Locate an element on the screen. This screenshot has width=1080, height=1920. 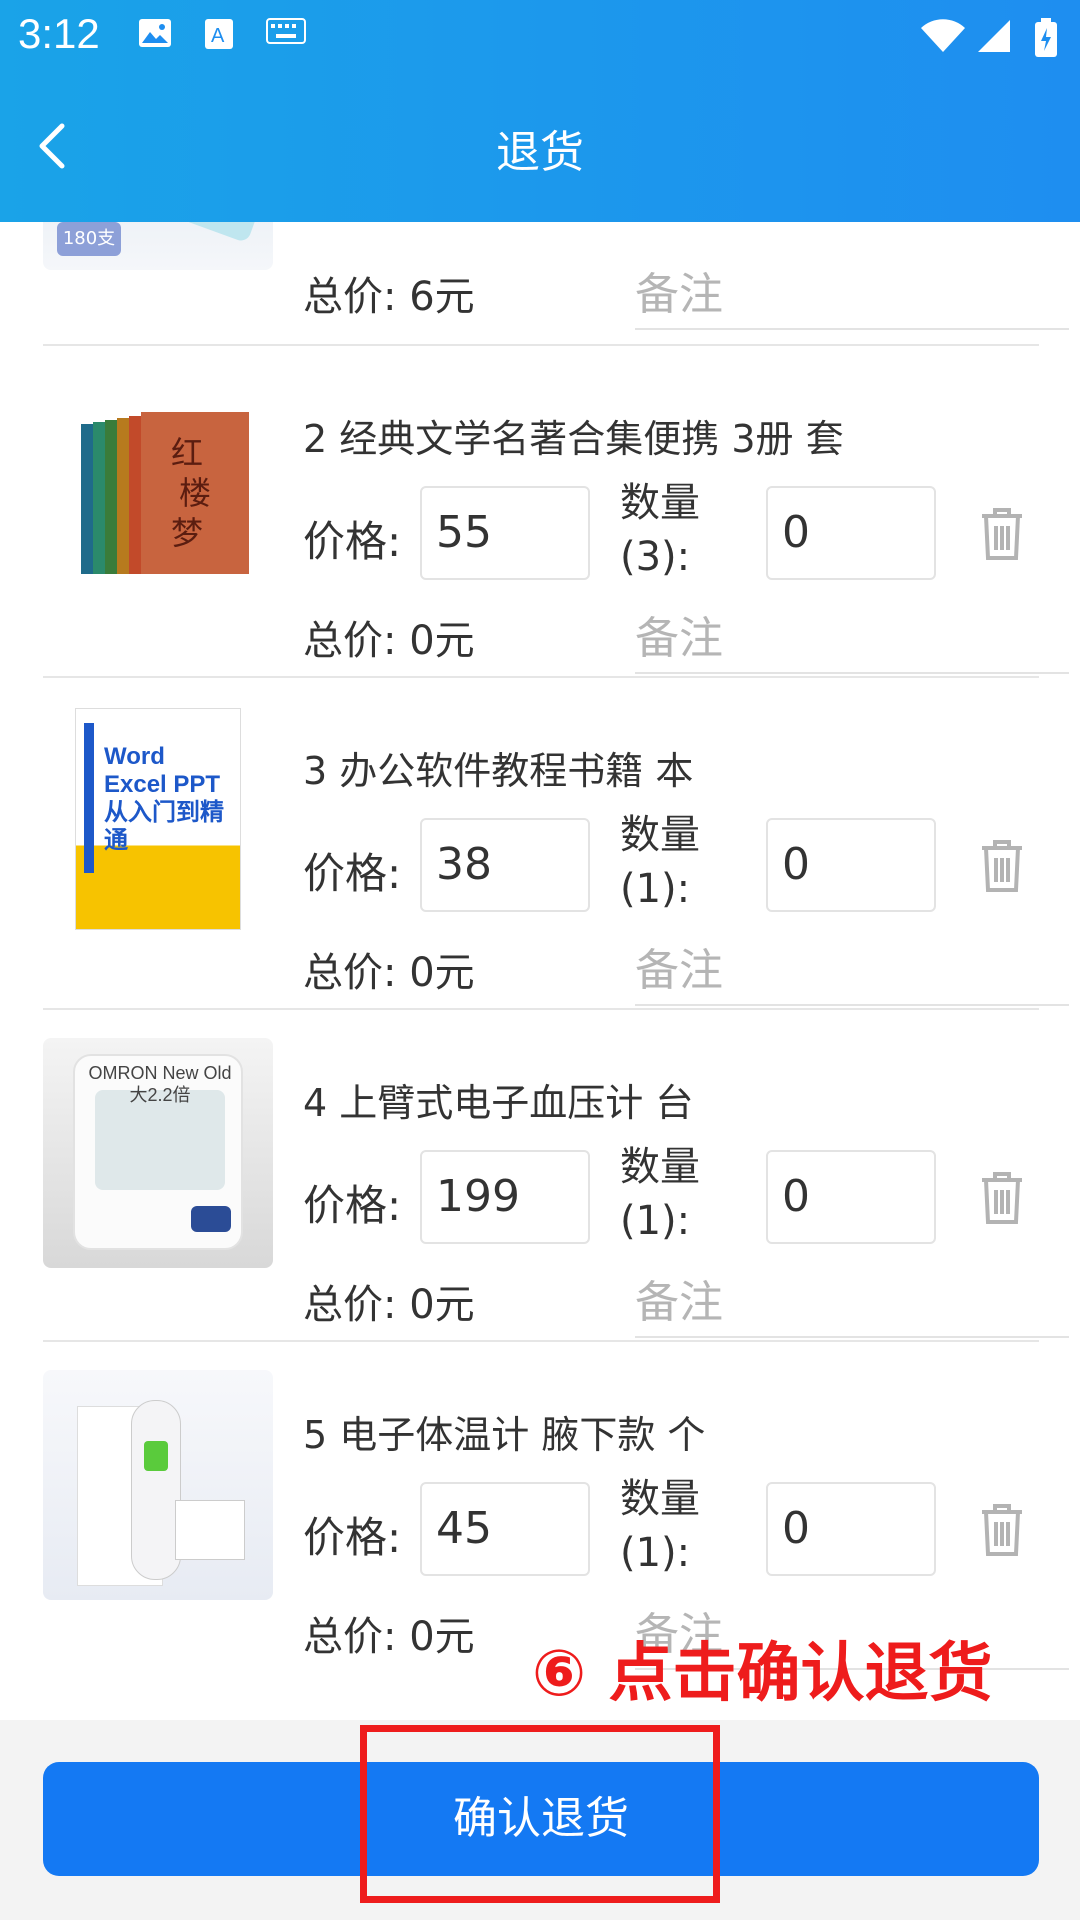
book-cover-text: Word Excel PPT 从入门到精通 is located at coordinates (164, 798).